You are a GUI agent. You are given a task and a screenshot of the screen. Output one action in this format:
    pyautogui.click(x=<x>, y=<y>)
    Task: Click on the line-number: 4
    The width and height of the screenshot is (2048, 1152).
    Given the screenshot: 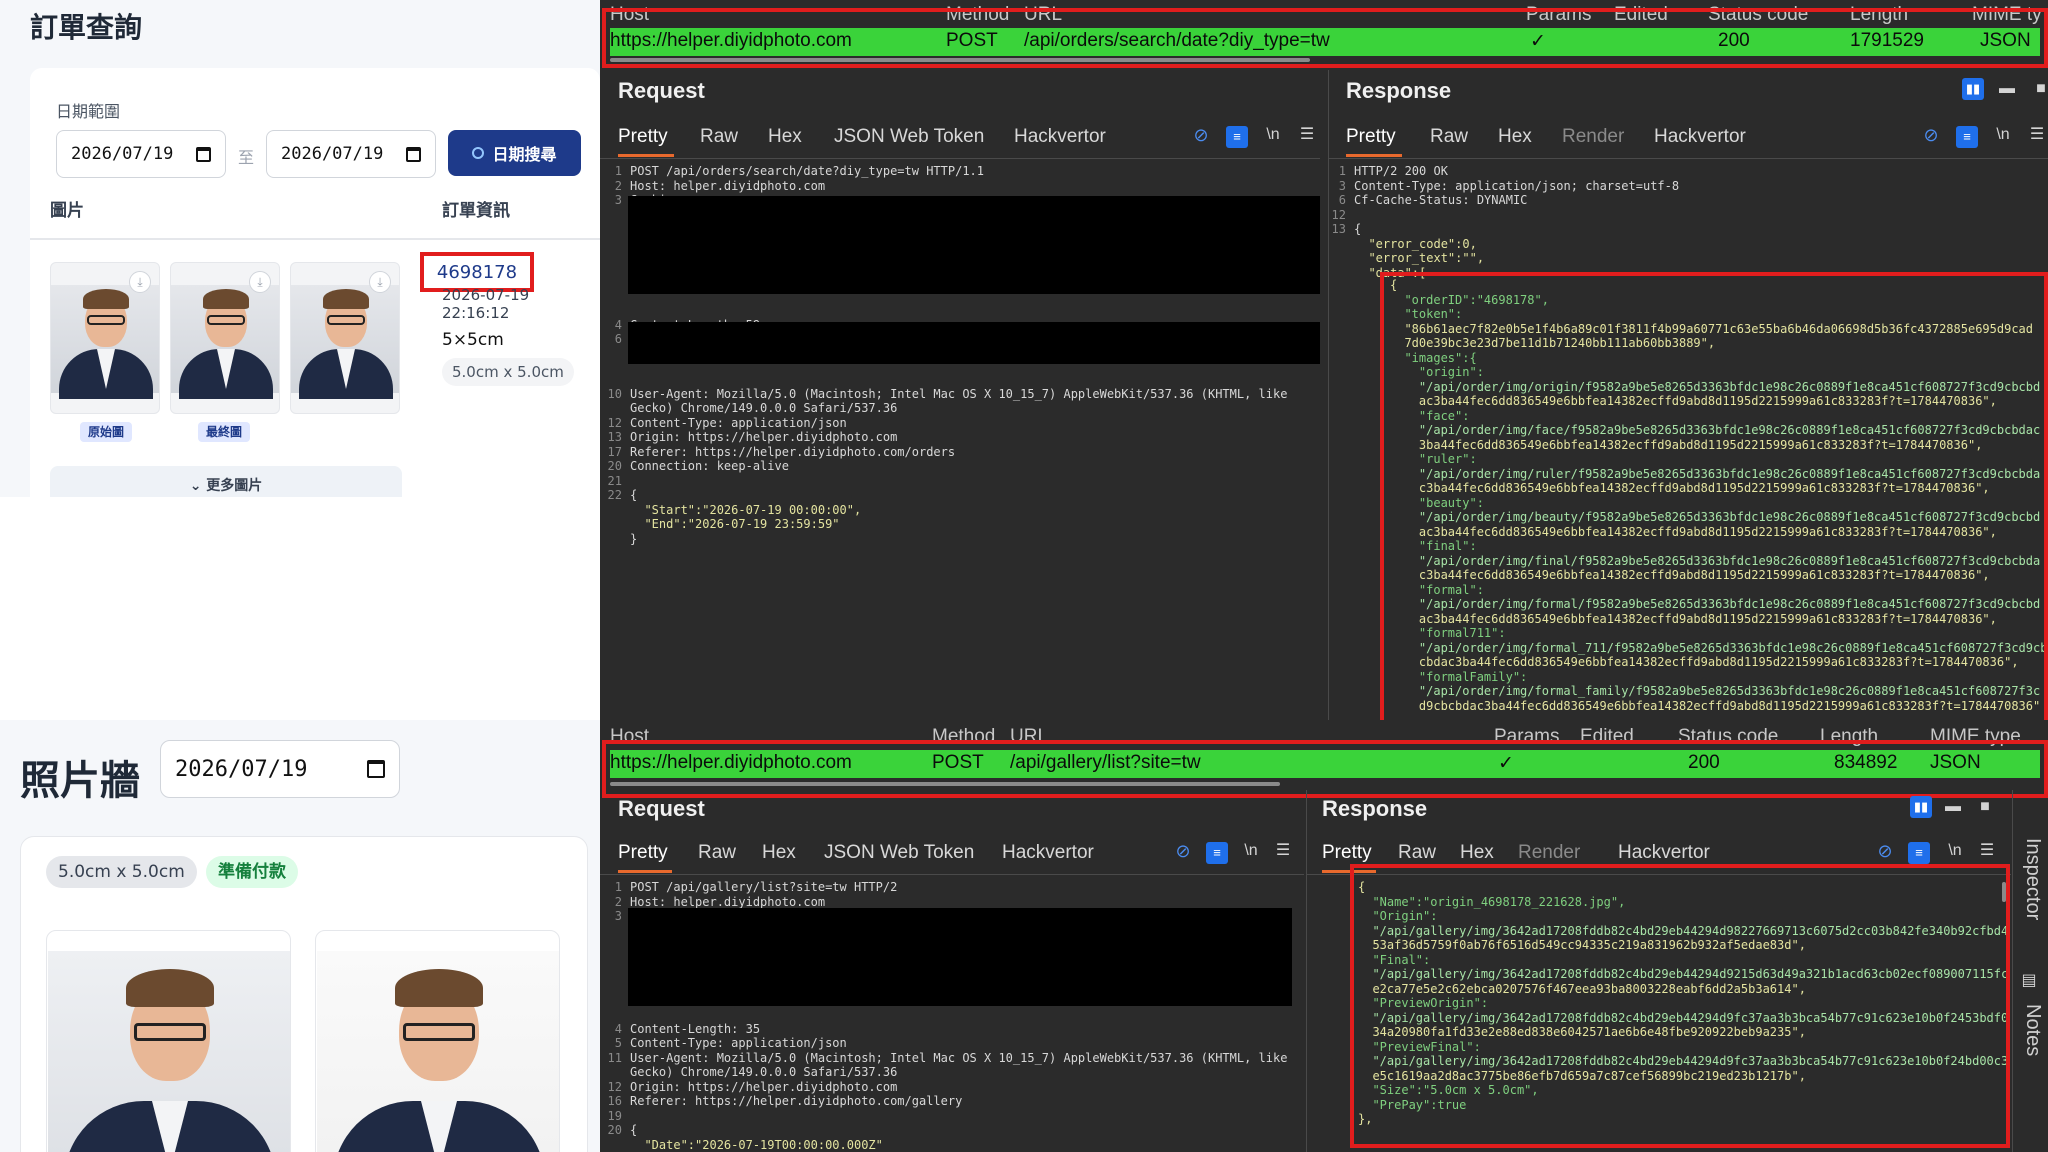 What is the action you would take?
    pyautogui.click(x=618, y=1028)
    